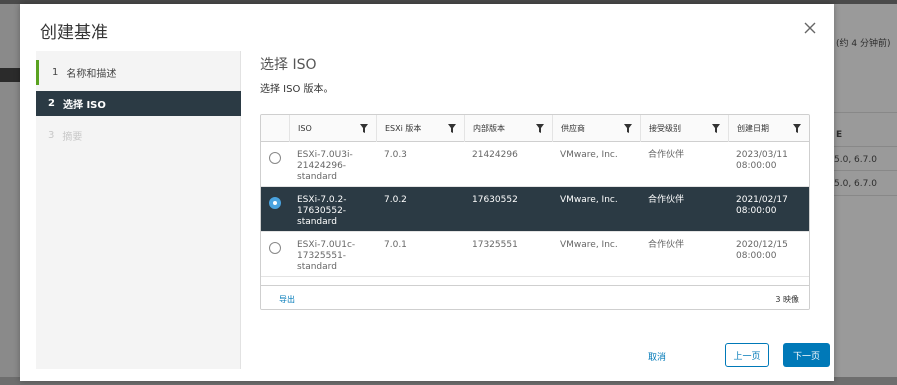  What do you see at coordinates (762, 205) in the screenshot?
I see `cell-created-date: 2021/02/17 08:00:00` at bounding box center [762, 205].